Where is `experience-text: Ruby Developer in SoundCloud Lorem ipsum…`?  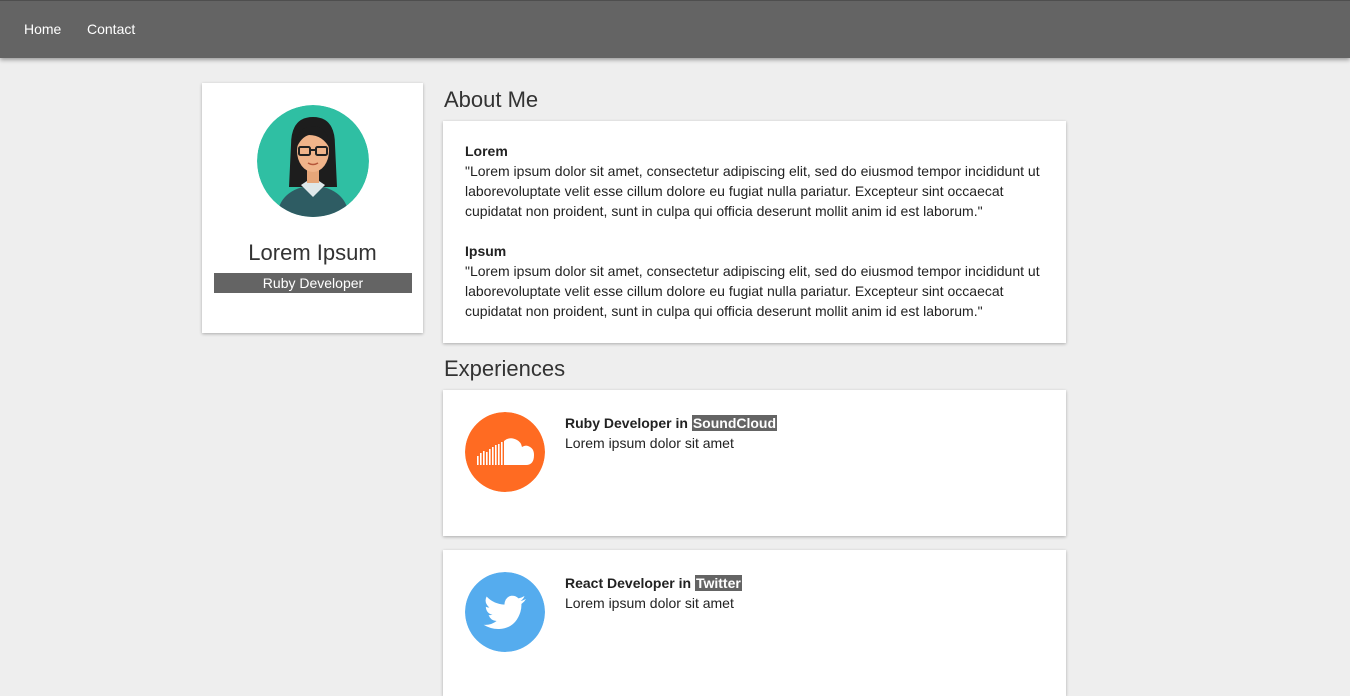
experience-text: Ruby Developer in SoundCloud Lorem ipsum… is located at coordinates (671, 433).